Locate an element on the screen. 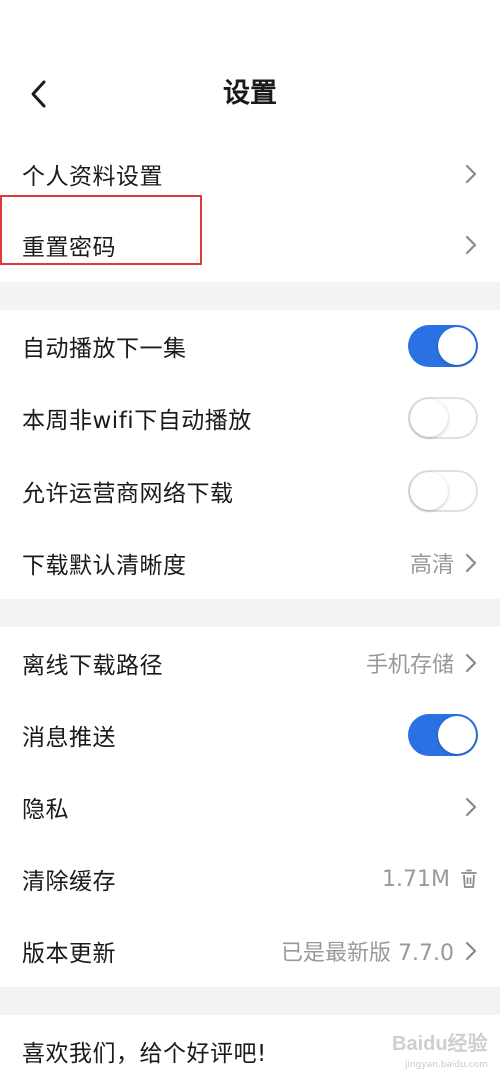 The height and width of the screenshot is (1084, 500). profile-settings-label: 个人资料设置 is located at coordinates (92, 177).